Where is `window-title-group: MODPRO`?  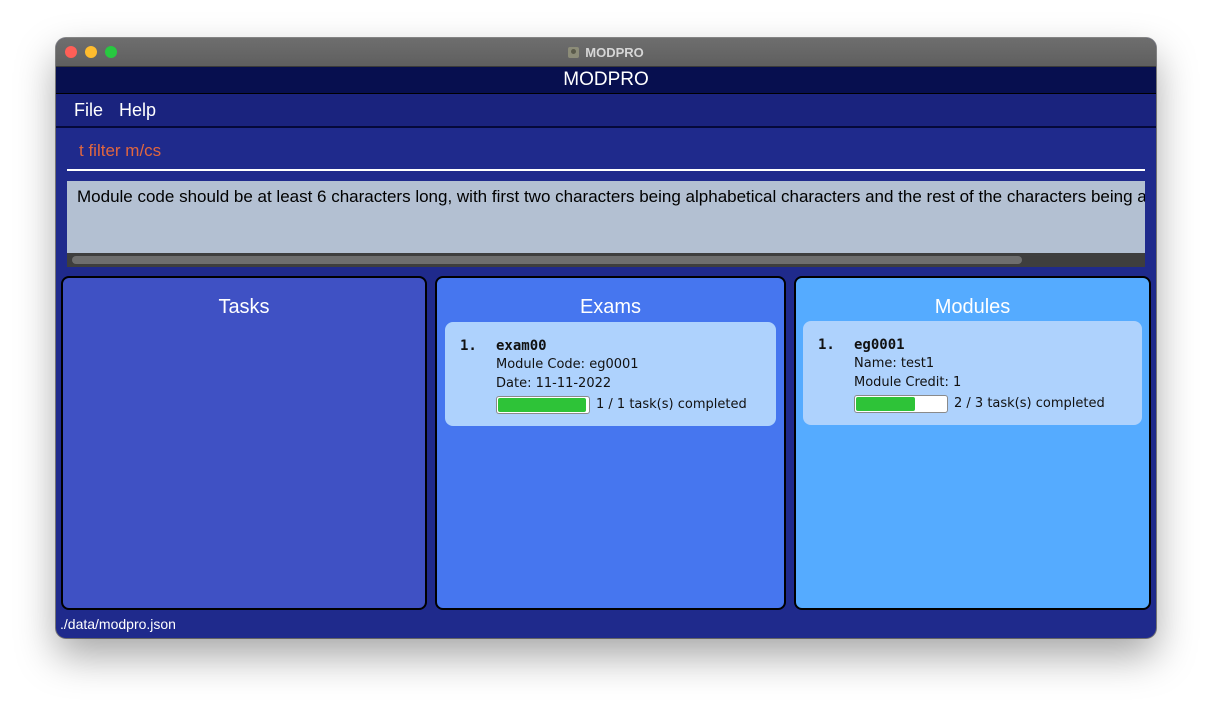
window-title-group: MODPRO is located at coordinates (606, 52).